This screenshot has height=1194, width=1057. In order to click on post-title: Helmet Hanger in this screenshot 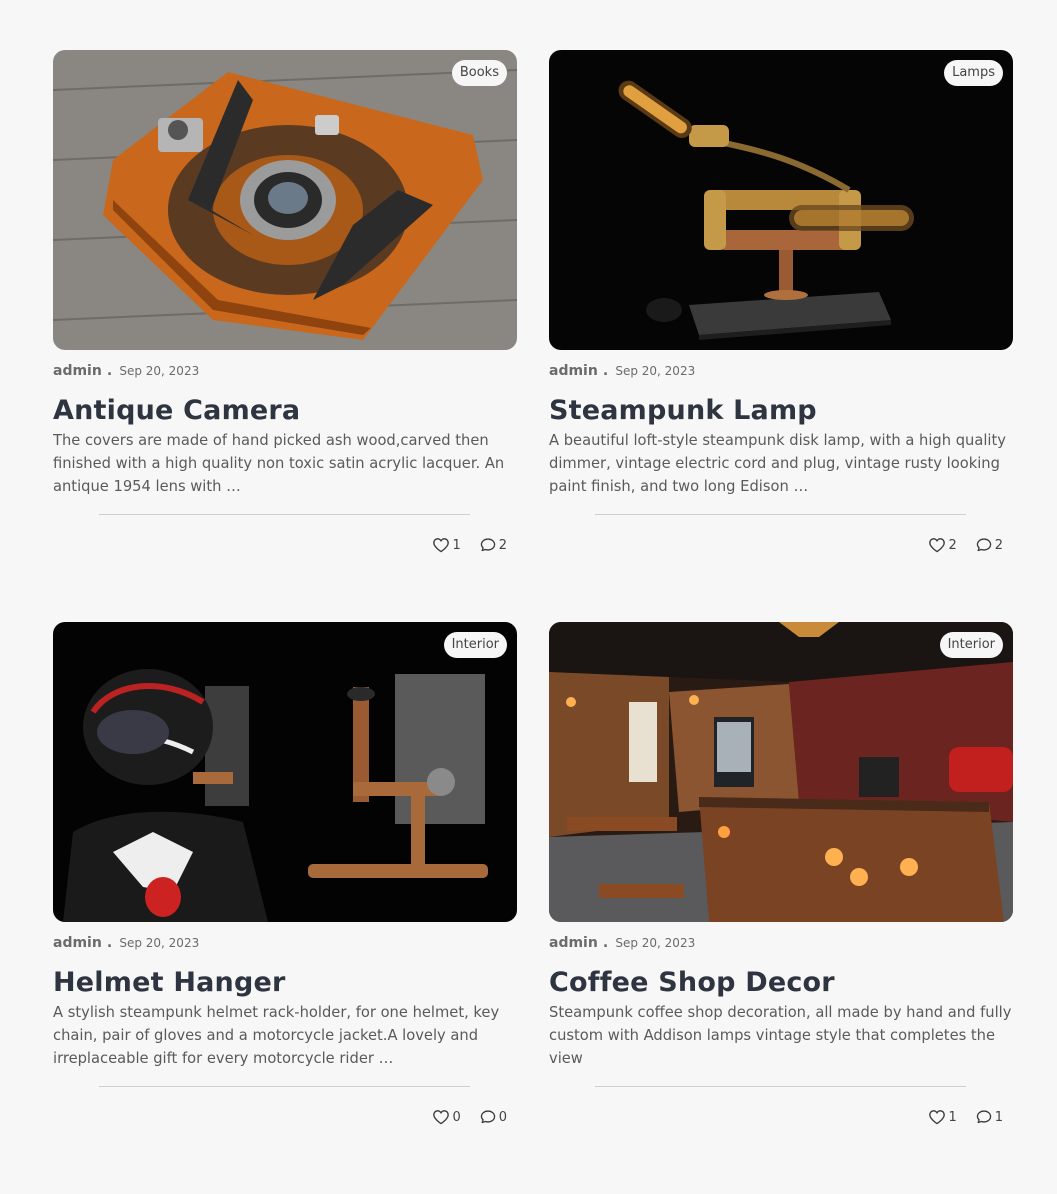, I will do `click(285, 984)`.